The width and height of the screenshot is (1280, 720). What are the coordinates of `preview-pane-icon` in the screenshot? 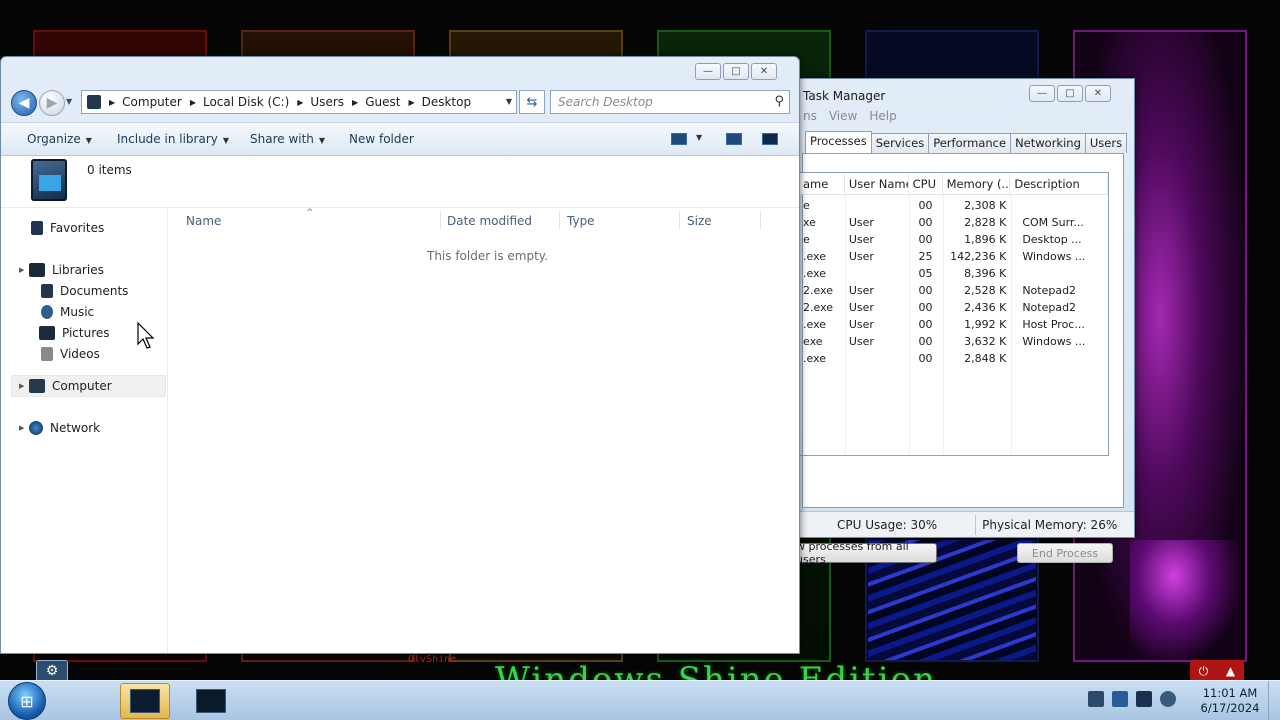 It's located at (734, 139).